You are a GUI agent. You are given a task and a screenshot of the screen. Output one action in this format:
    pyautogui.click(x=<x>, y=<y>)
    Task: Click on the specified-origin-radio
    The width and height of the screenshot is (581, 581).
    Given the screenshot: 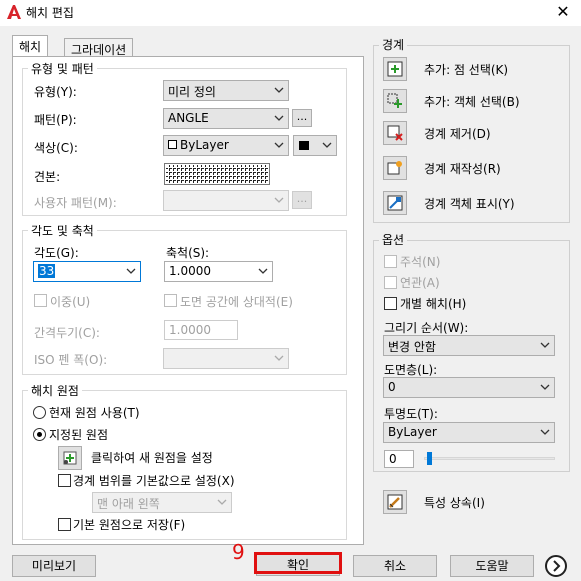 What is the action you would take?
    pyautogui.click(x=39, y=434)
    